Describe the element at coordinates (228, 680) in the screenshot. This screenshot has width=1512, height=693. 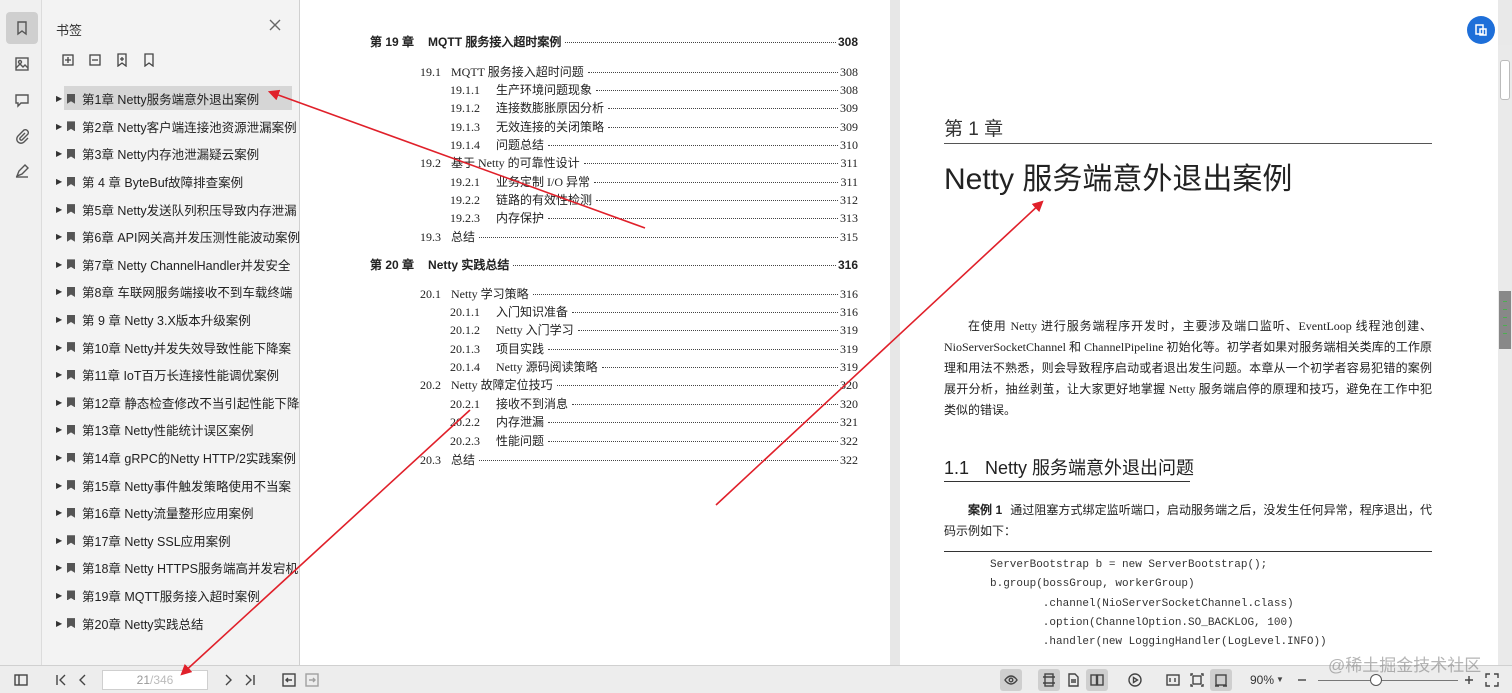
I see `next-page-icon` at that location.